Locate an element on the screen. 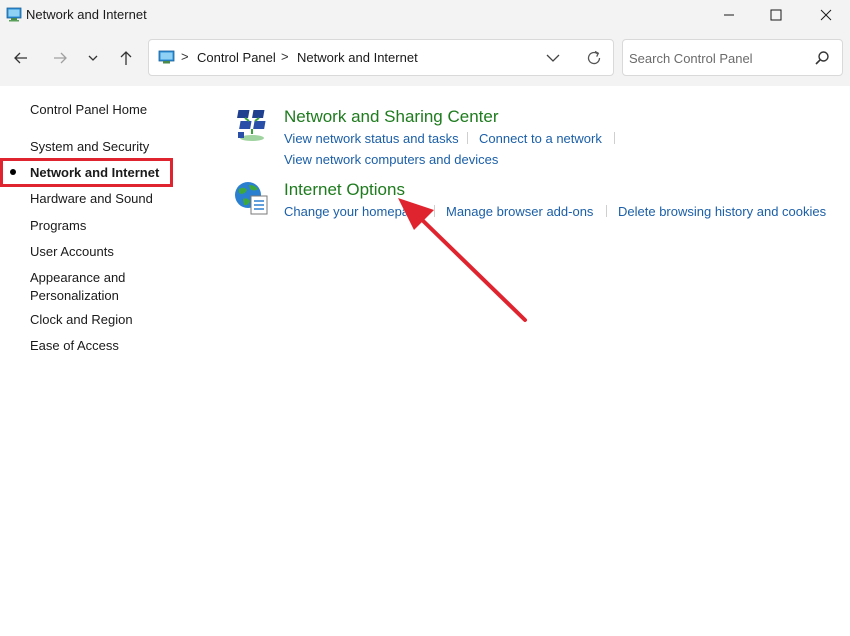 Image resolution: width=850 pixels, height=636 pixels. sidebar-item-appearance-and-personalization: Appearance and Personalization is located at coordinates (77, 287).